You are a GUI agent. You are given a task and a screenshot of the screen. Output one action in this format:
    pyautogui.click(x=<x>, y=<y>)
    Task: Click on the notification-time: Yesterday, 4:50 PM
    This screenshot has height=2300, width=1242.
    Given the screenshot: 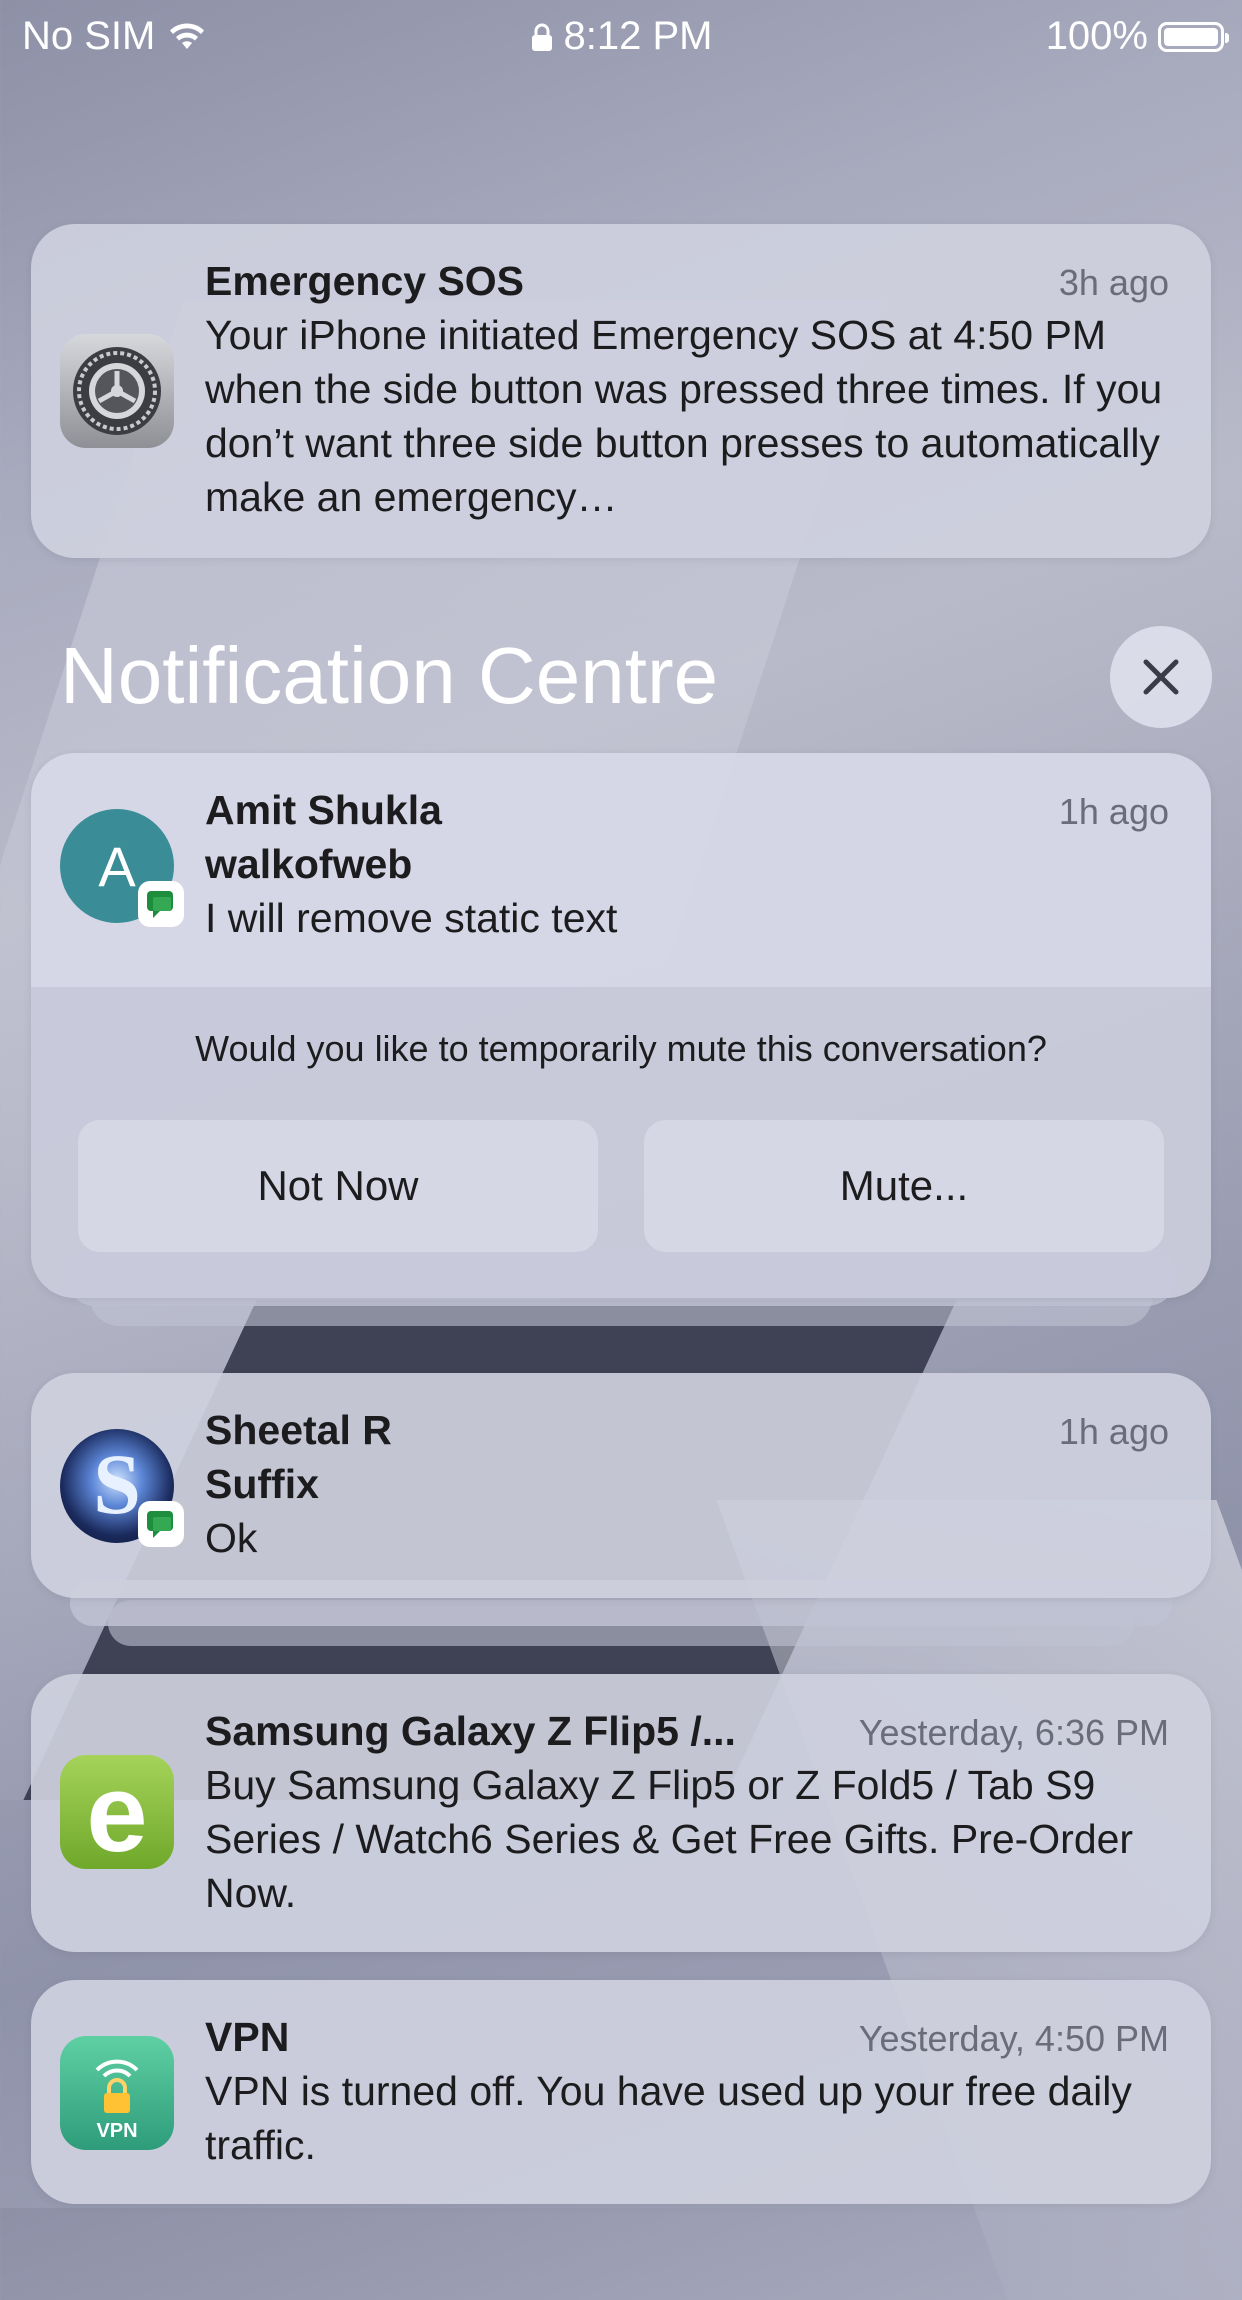 What is the action you would take?
    pyautogui.click(x=1013, y=2038)
    